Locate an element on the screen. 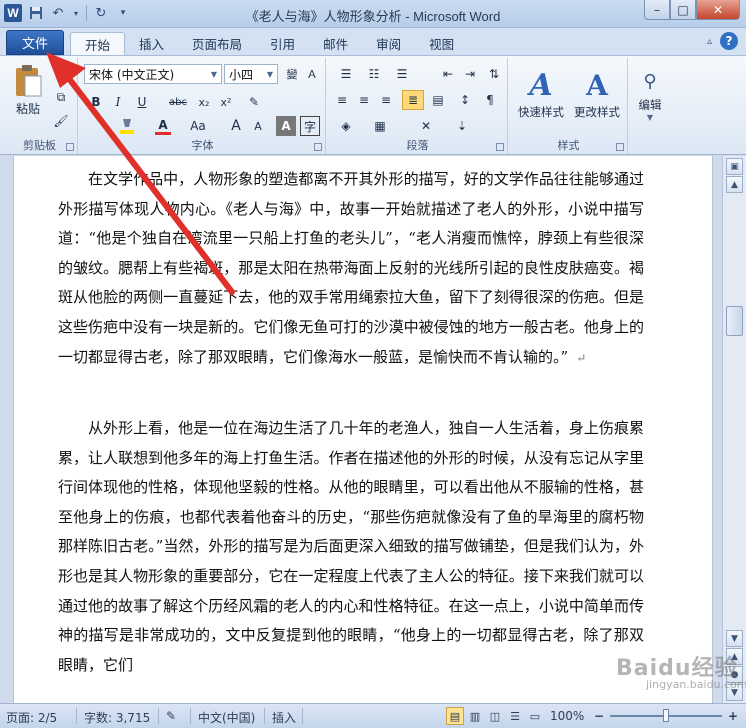  font-color-button: A is located at coordinates (163, 126).